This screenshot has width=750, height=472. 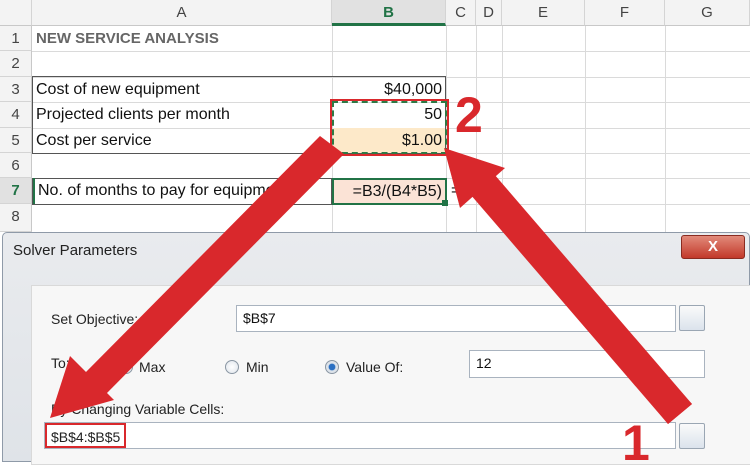 I want to click on step-2-label: 2, so click(x=469, y=115).